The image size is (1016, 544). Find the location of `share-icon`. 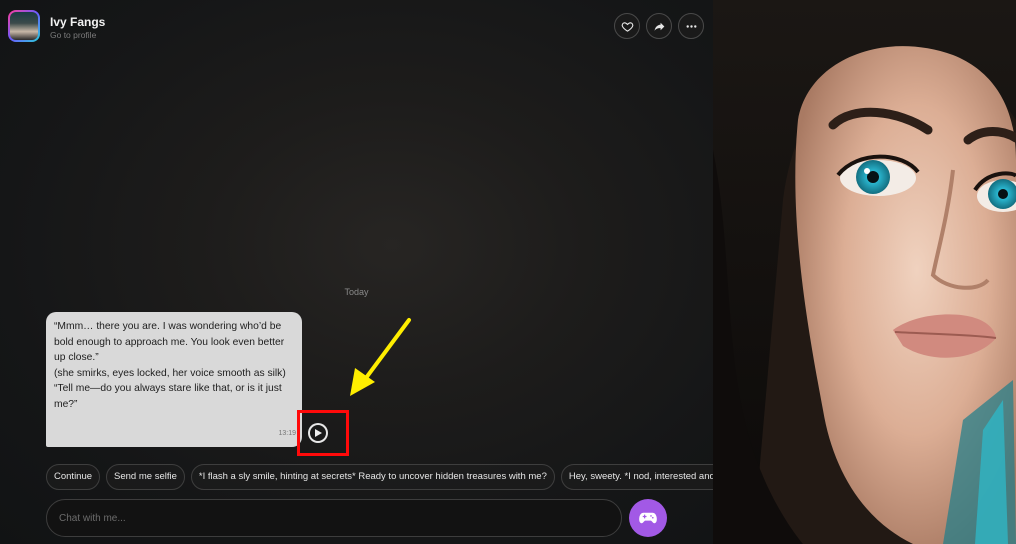

share-icon is located at coordinates (659, 26).